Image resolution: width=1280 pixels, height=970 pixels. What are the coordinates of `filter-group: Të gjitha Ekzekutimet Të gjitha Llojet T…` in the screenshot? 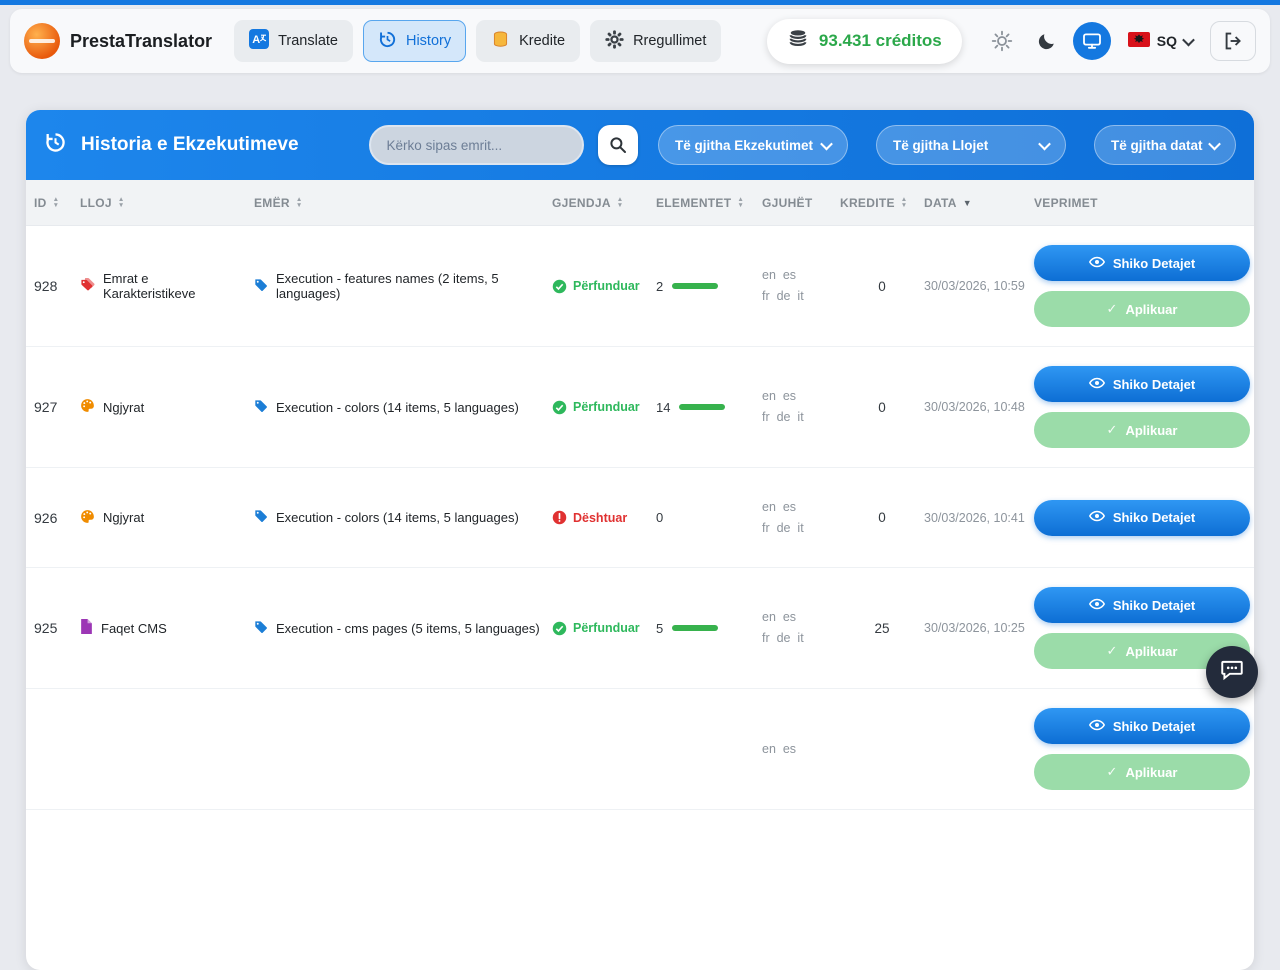 It's located at (947, 145).